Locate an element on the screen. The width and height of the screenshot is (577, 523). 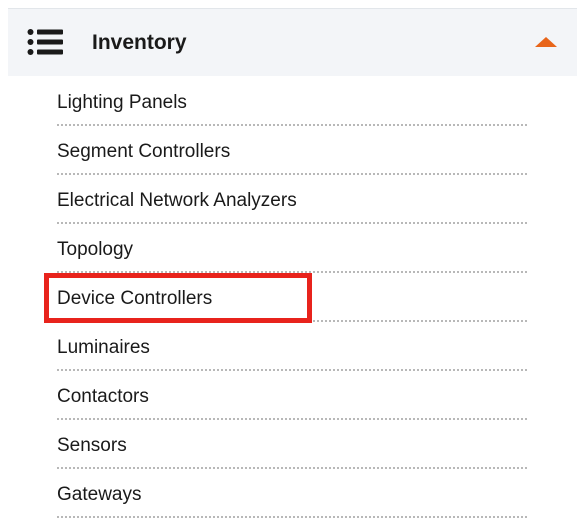
inventory-menu-header: Inventory is located at coordinates (292, 42).